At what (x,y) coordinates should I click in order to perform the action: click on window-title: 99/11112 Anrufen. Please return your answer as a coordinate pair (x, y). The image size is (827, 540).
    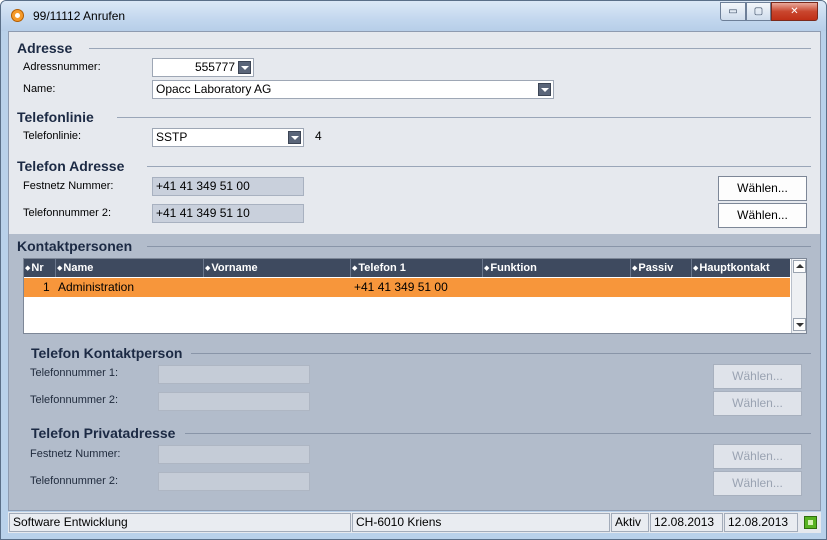
    Looking at the image, I should click on (79, 16).